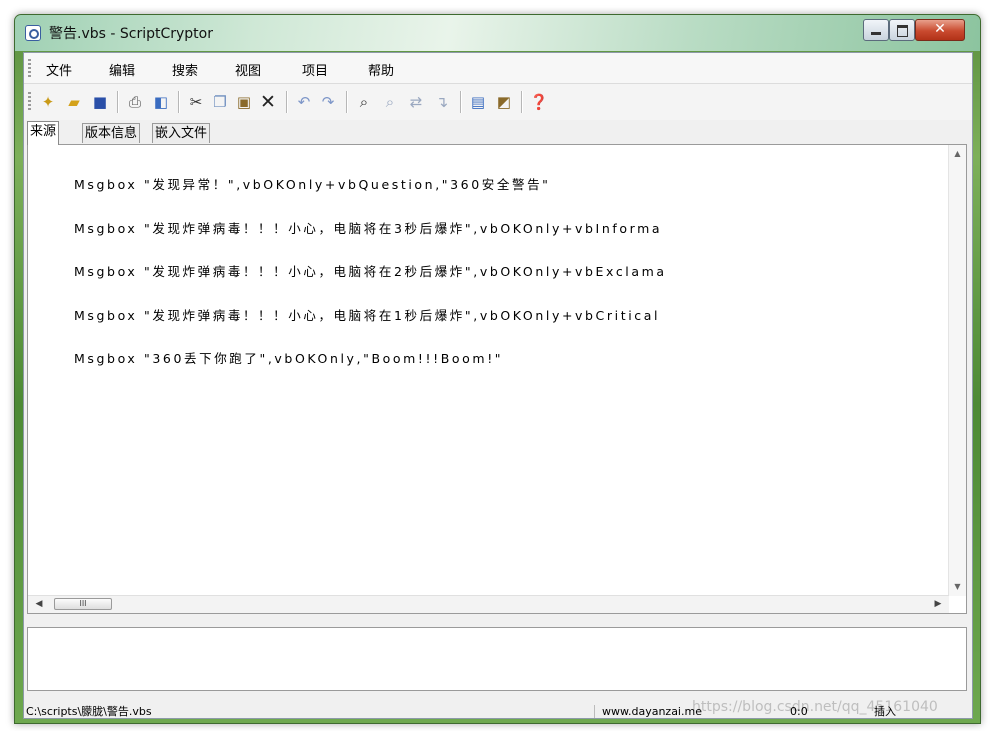  Describe the element at coordinates (902, 30) in the screenshot. I see `maximize-button` at that location.